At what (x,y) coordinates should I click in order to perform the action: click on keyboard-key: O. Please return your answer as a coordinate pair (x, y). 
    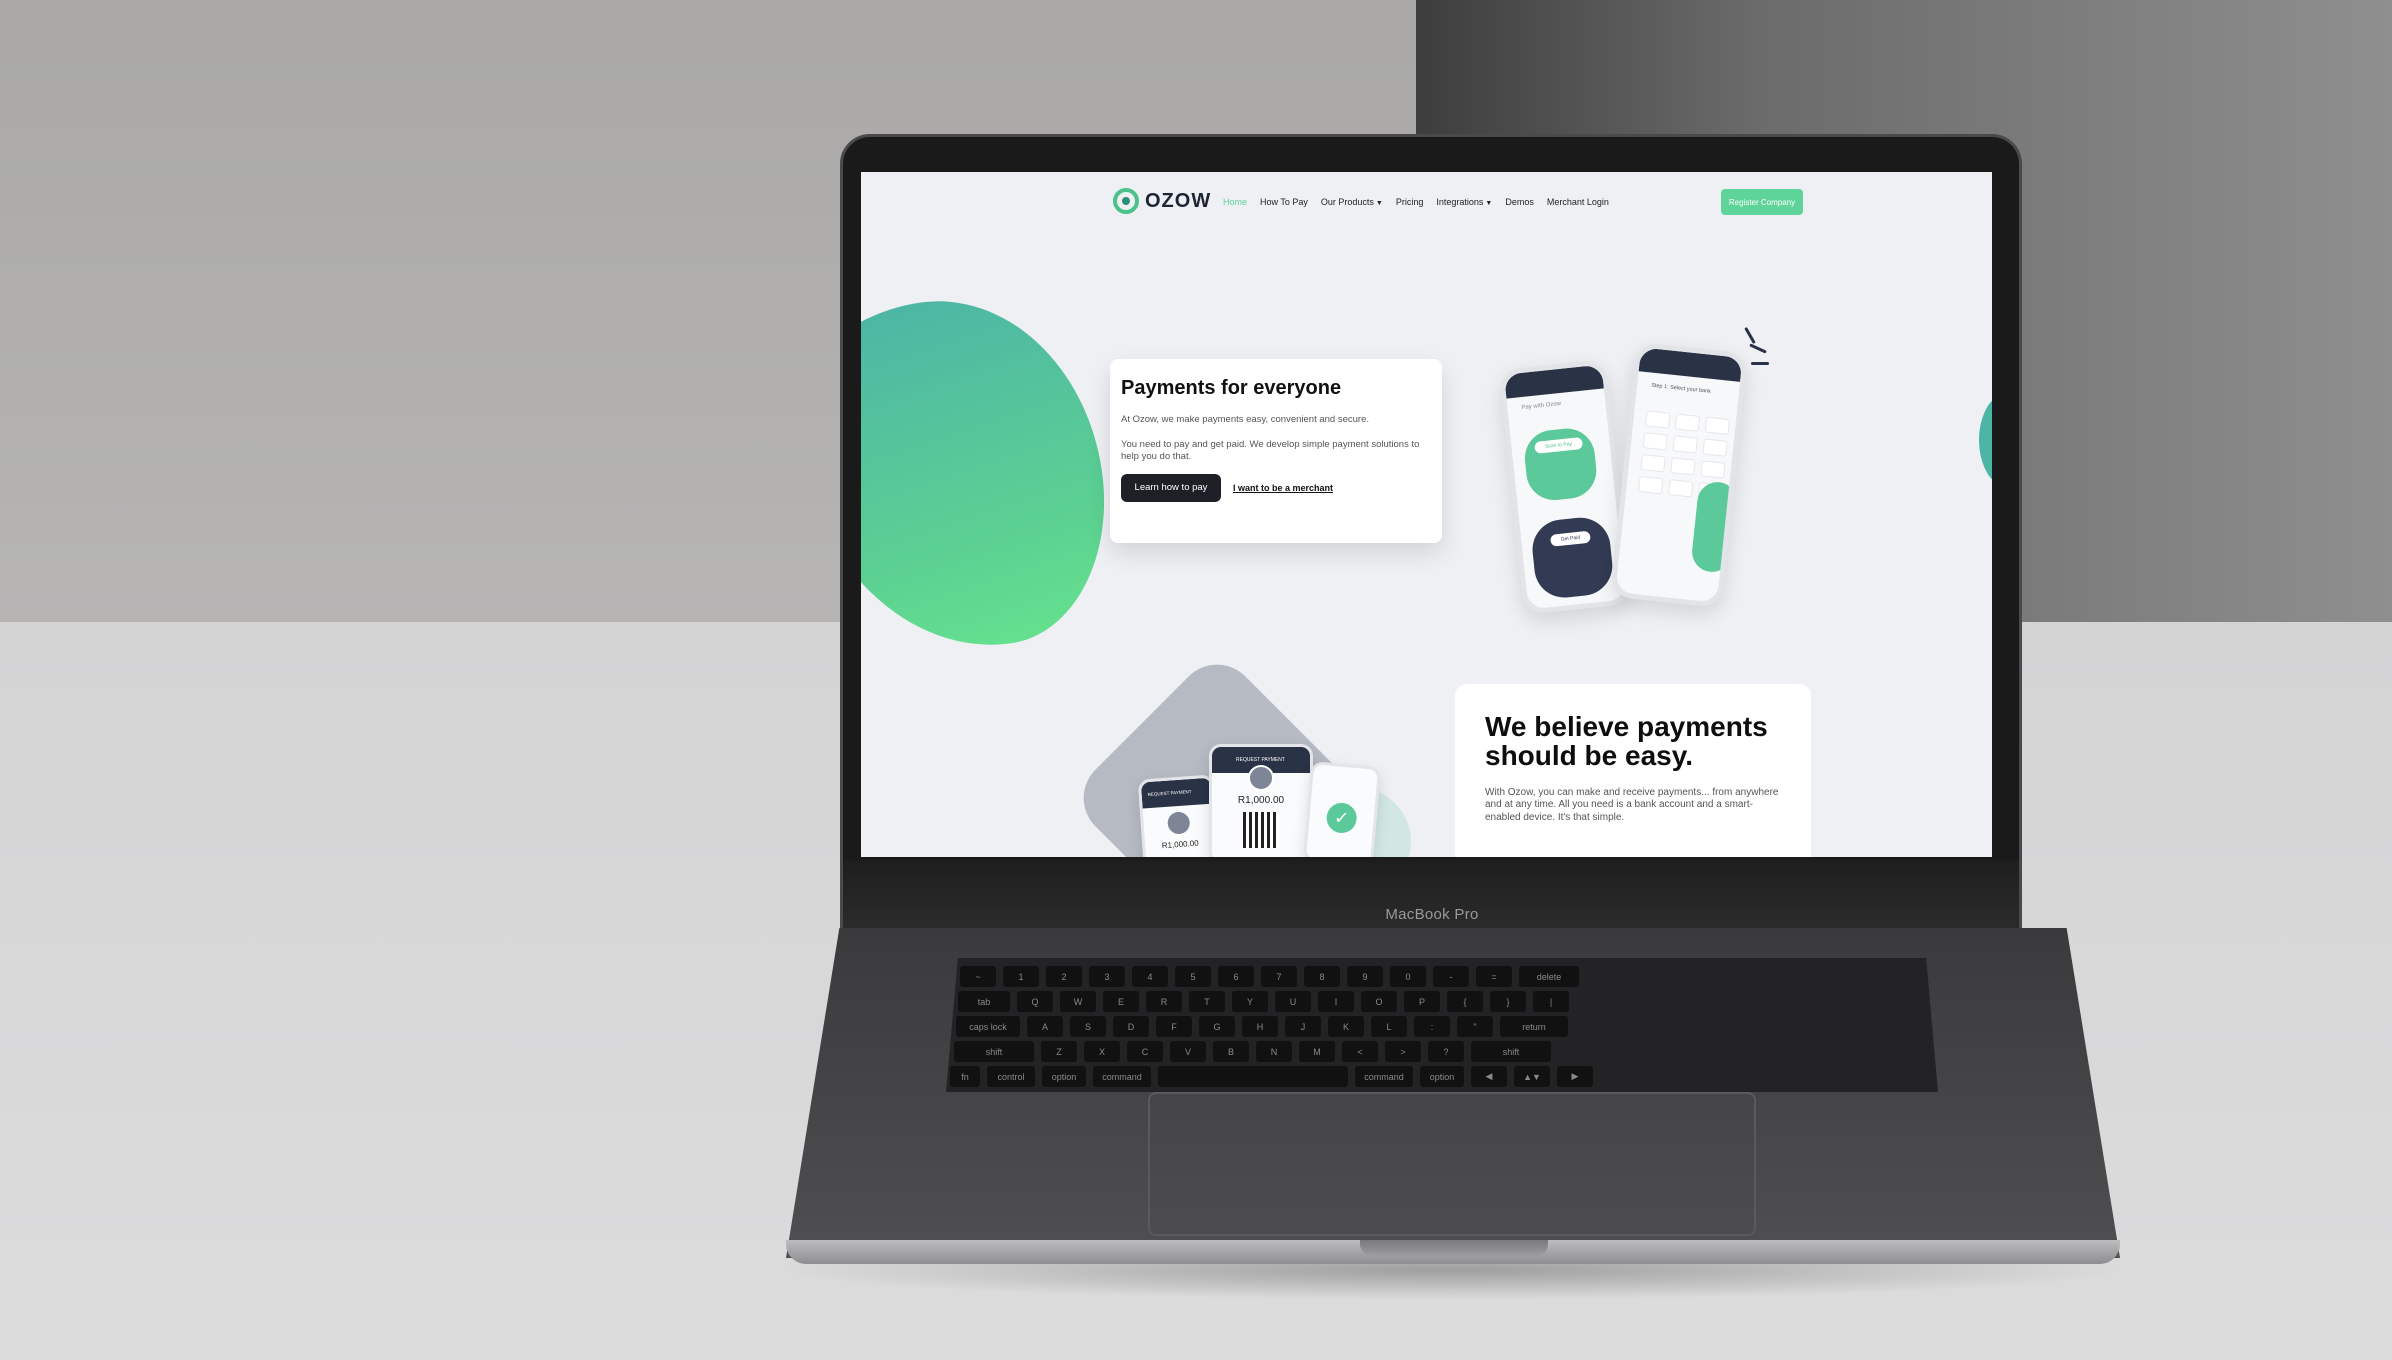
    Looking at the image, I should click on (1379, 1001).